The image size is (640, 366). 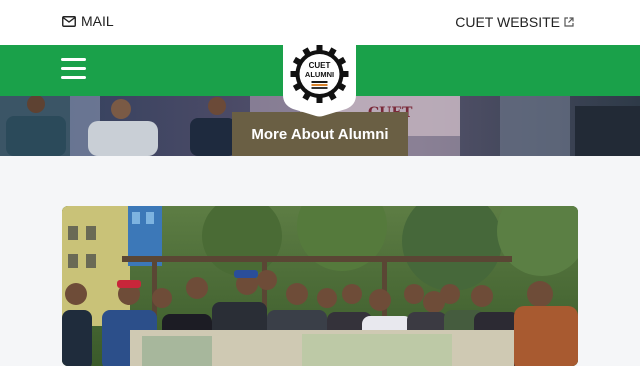 What do you see at coordinates (569, 22) in the screenshot?
I see `external-link-icon` at bounding box center [569, 22].